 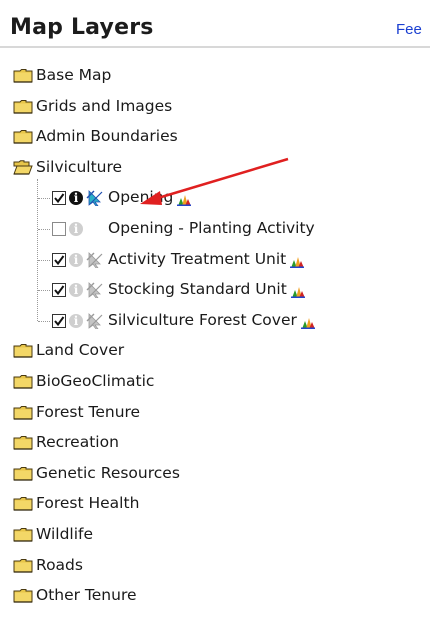 I want to click on folder-label: Roads, so click(x=59, y=565).